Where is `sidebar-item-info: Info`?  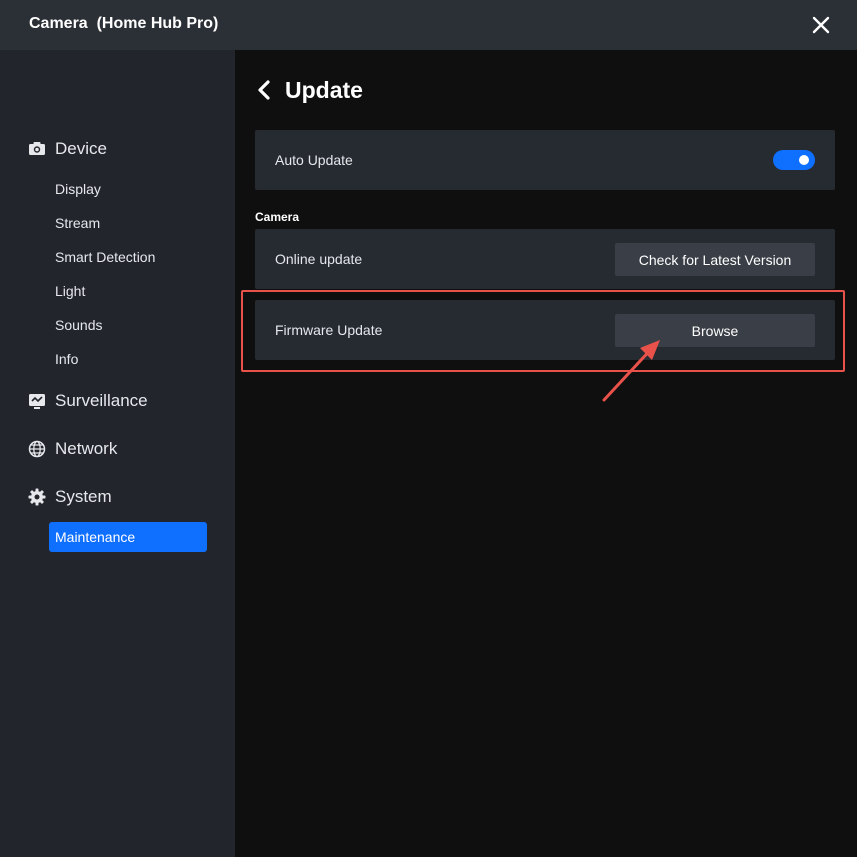 sidebar-item-info: Info is located at coordinates (128, 359).